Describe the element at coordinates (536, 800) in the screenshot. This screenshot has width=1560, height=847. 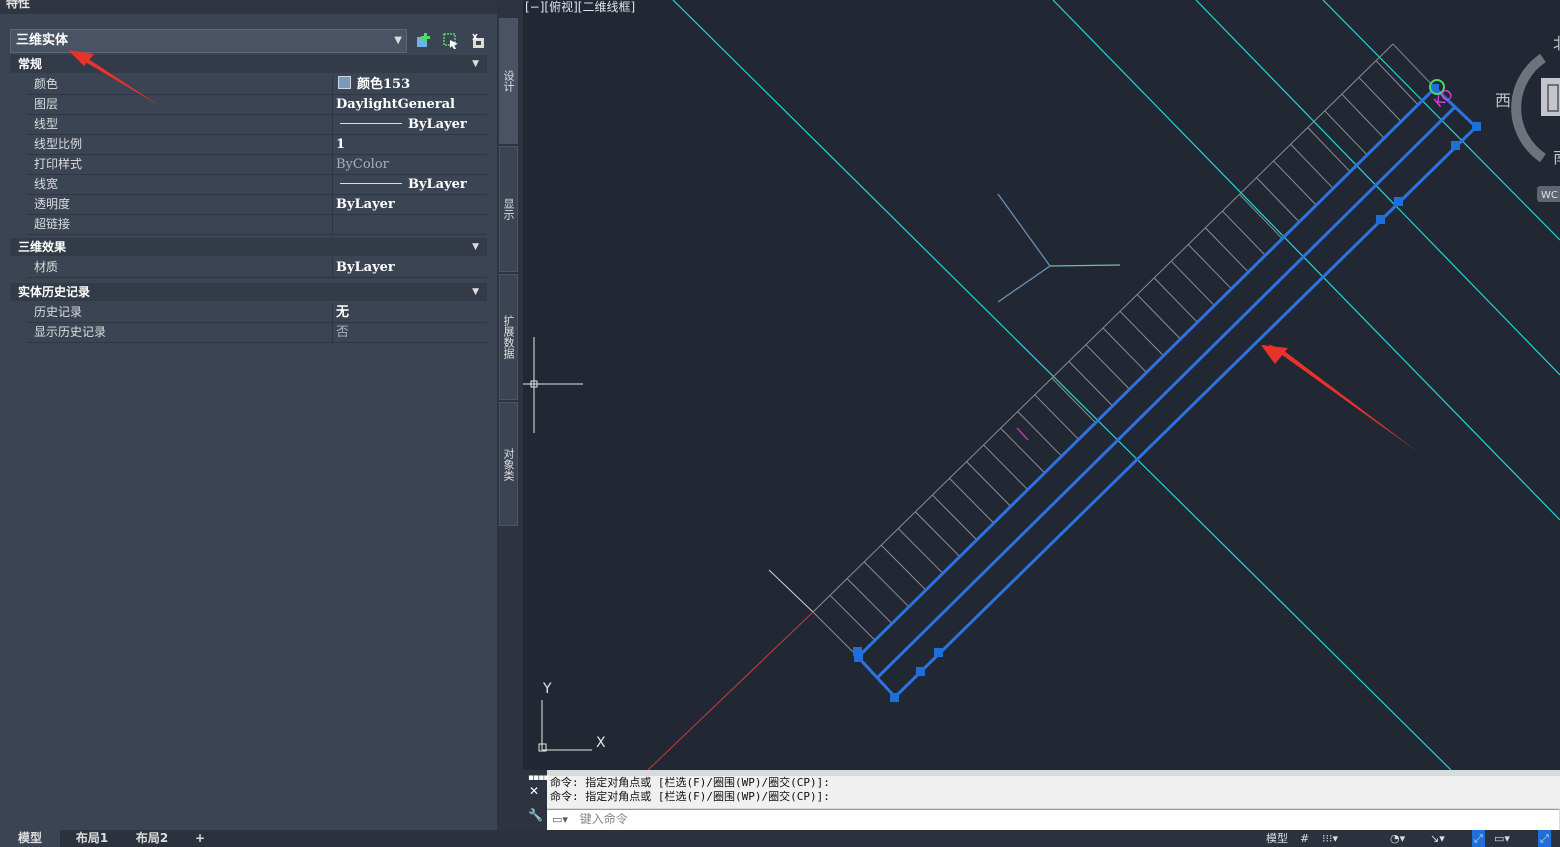
I see `command-line-icons: ▪▪▪▪ ✕ 🔧` at that location.